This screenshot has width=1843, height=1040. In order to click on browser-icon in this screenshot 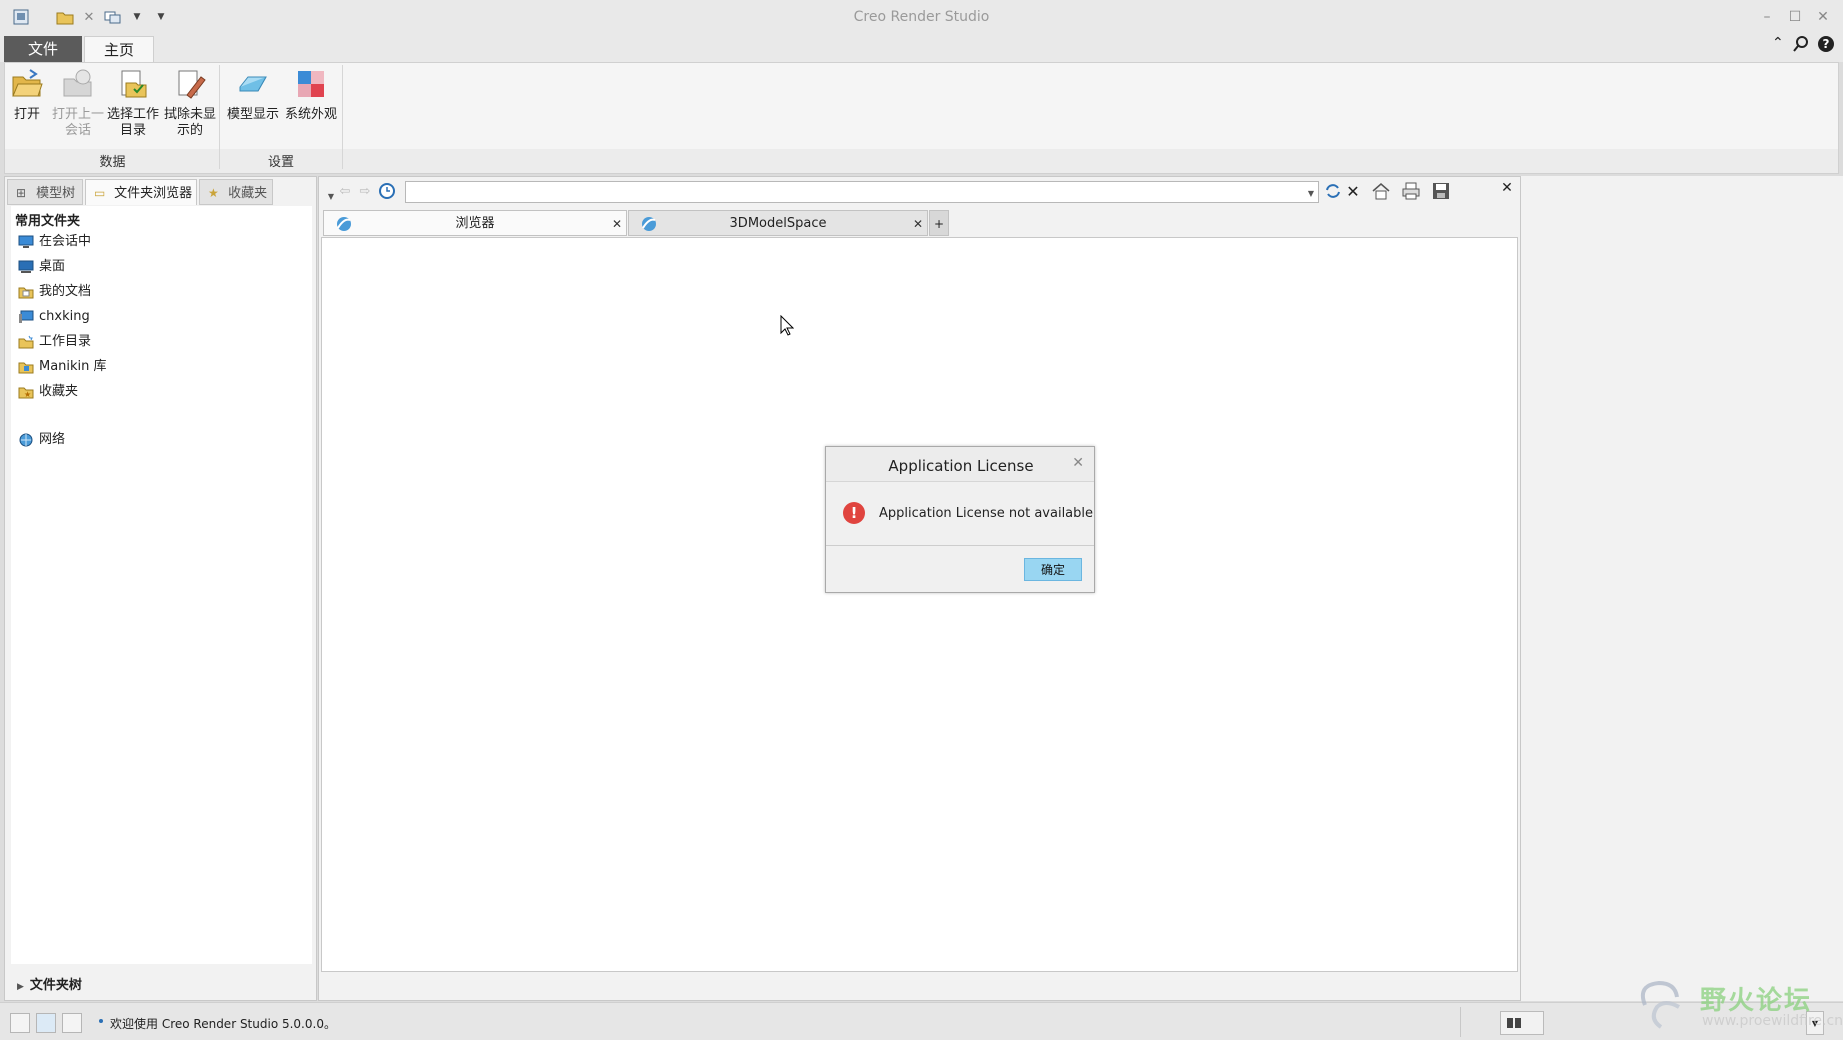, I will do `click(344, 224)`.